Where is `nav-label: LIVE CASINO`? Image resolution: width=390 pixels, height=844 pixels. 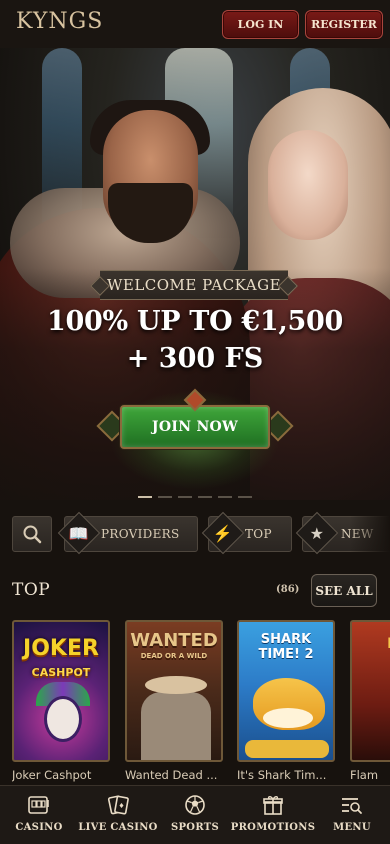
nav-label: LIVE CASINO is located at coordinates (118, 827).